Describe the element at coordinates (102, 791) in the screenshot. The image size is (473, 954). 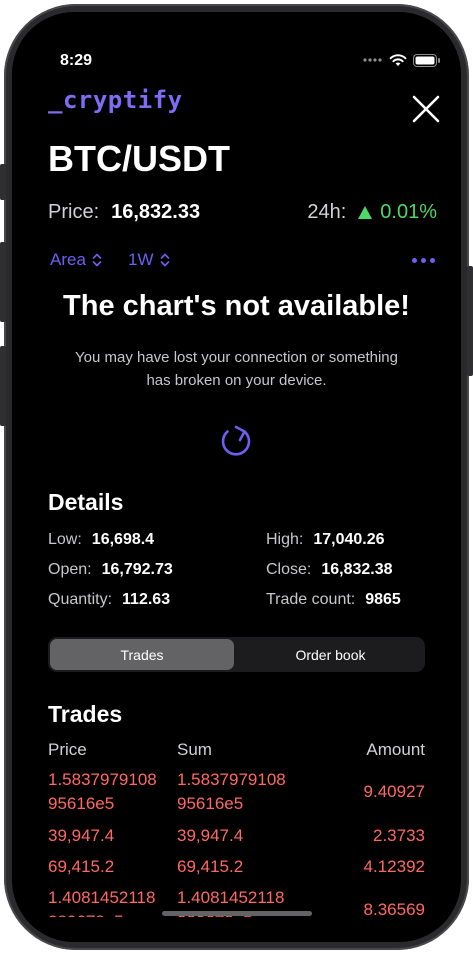
I see `trade-price: 1.5837979108 95616e5` at that location.